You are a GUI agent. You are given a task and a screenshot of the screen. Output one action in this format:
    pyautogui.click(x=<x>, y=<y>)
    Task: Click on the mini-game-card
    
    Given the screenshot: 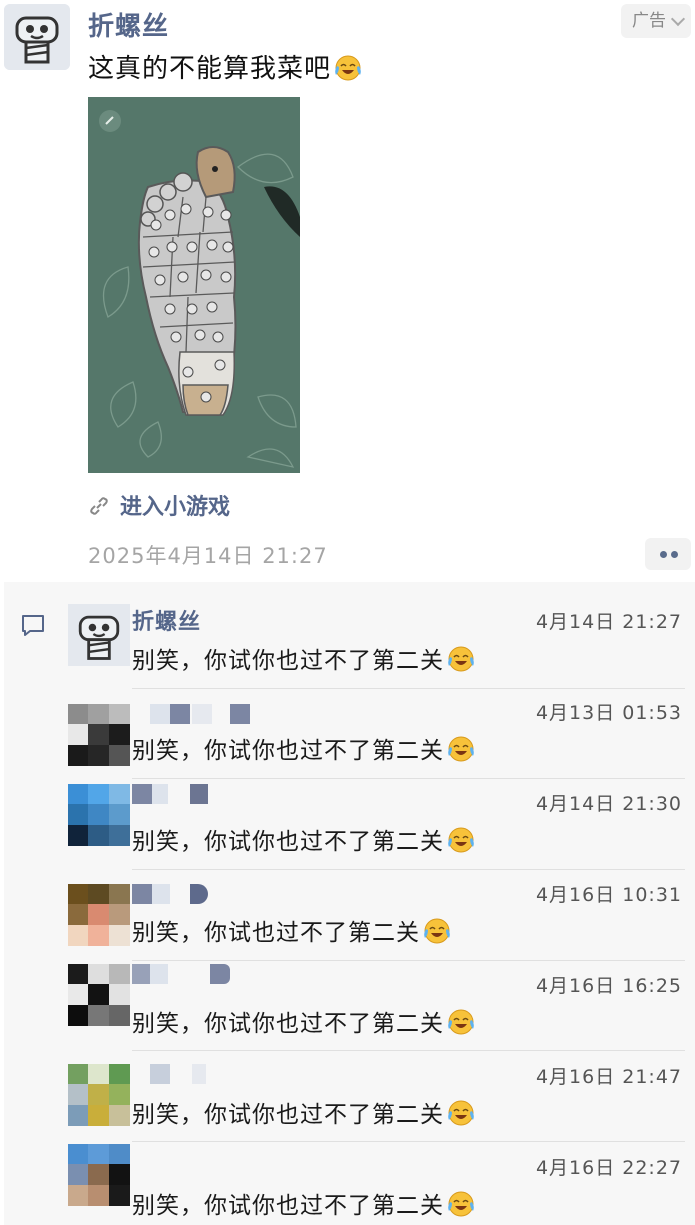 What is the action you would take?
    pyautogui.click(x=194, y=285)
    